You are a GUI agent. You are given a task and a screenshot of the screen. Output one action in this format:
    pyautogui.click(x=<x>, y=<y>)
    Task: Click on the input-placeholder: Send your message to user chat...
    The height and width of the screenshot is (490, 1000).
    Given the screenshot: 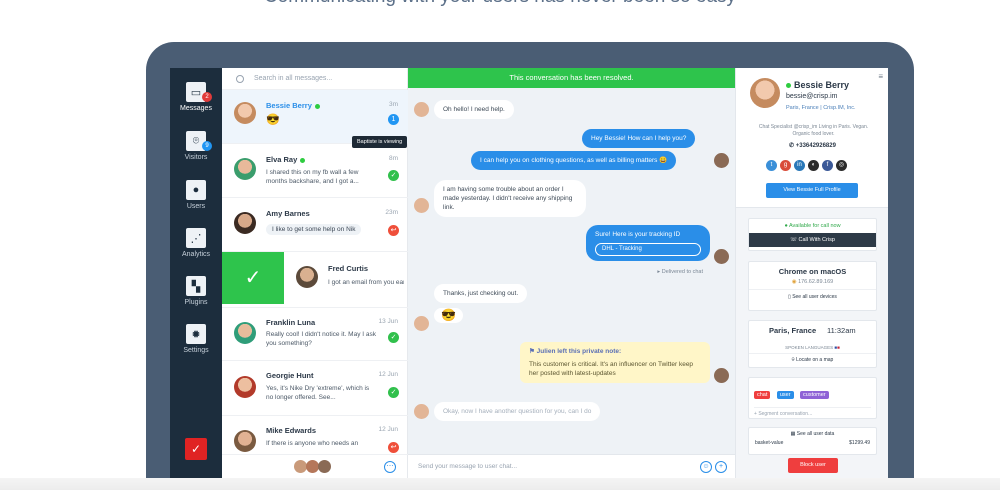 What is the action you would take?
    pyautogui.click(x=467, y=466)
    